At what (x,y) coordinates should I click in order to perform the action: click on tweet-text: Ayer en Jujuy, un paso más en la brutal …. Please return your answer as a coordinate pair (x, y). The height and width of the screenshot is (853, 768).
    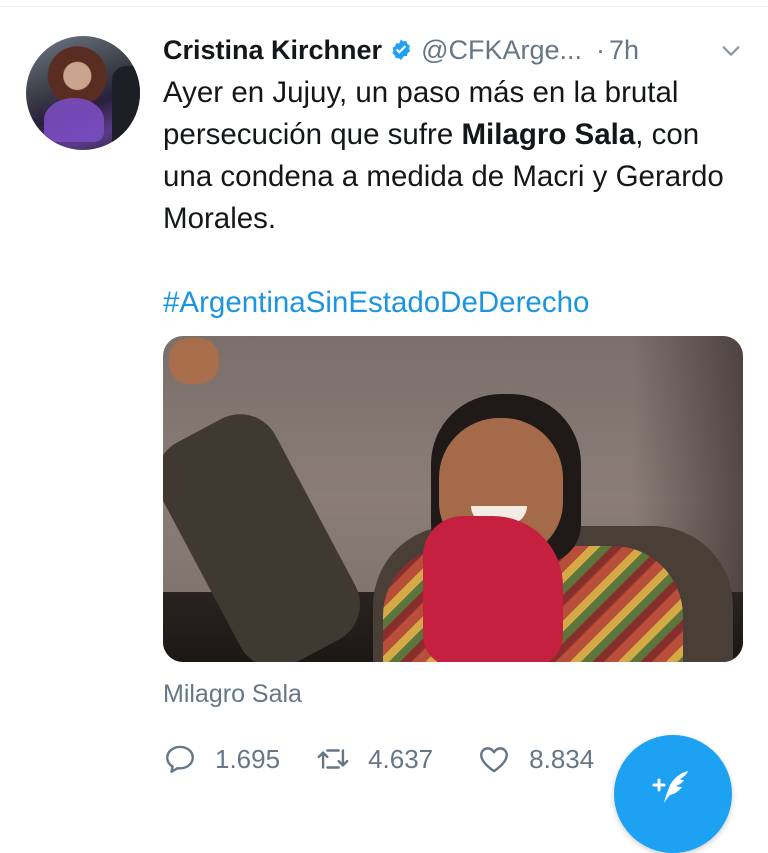
    Looking at the image, I should click on (453, 156).